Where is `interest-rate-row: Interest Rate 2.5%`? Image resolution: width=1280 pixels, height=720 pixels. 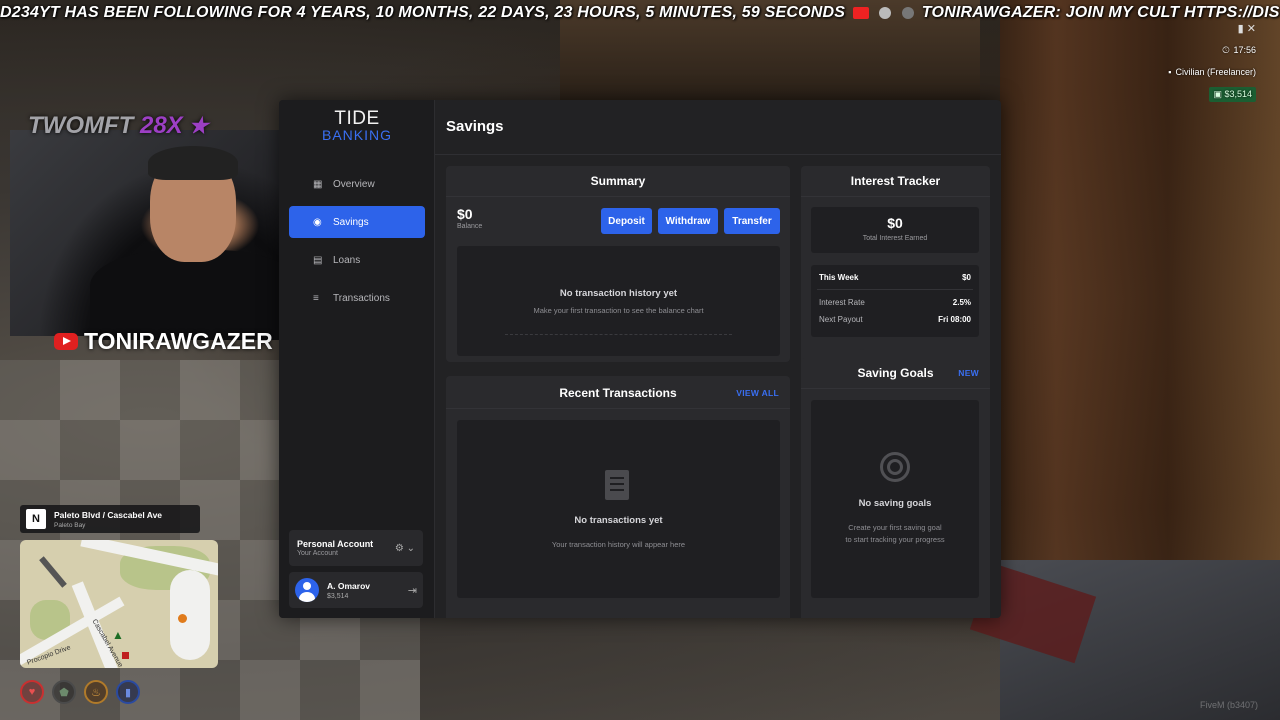 interest-rate-row: Interest Rate 2.5% is located at coordinates (895, 302).